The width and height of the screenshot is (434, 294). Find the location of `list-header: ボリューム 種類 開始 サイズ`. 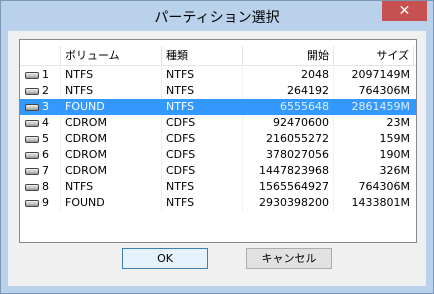

list-header: ボリューム 種類 開始 サイズ is located at coordinates (218, 56).